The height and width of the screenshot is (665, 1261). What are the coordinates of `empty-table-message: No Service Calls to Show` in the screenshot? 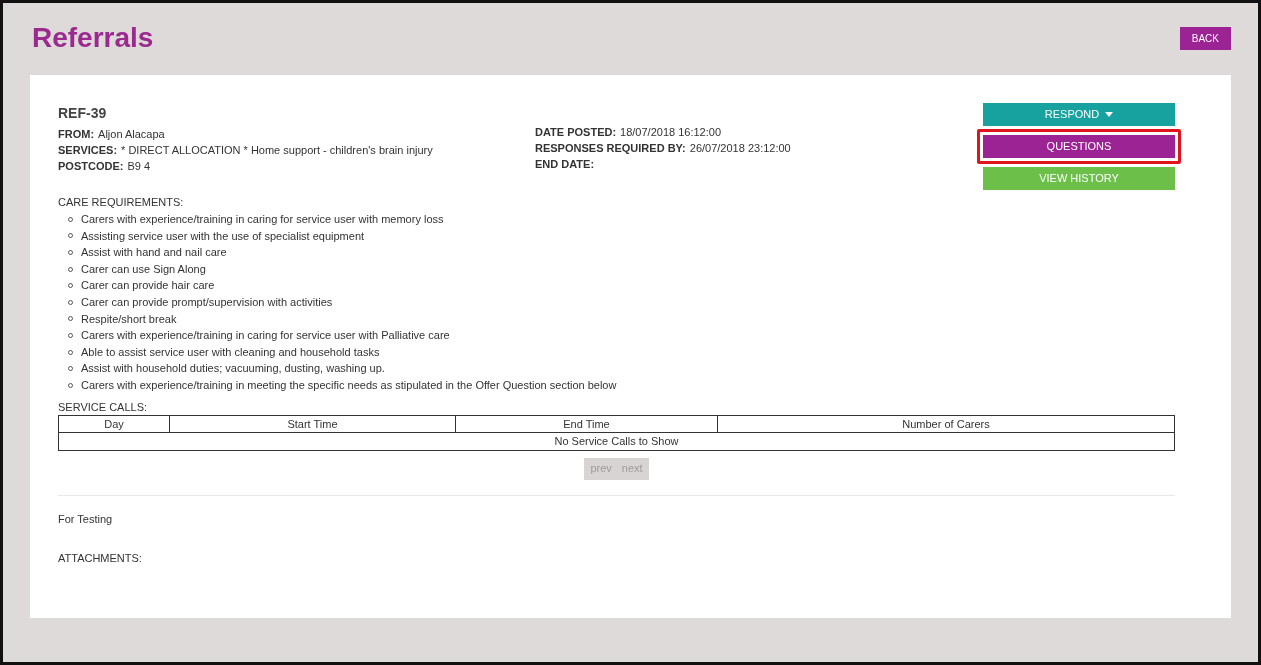 It's located at (616, 441).